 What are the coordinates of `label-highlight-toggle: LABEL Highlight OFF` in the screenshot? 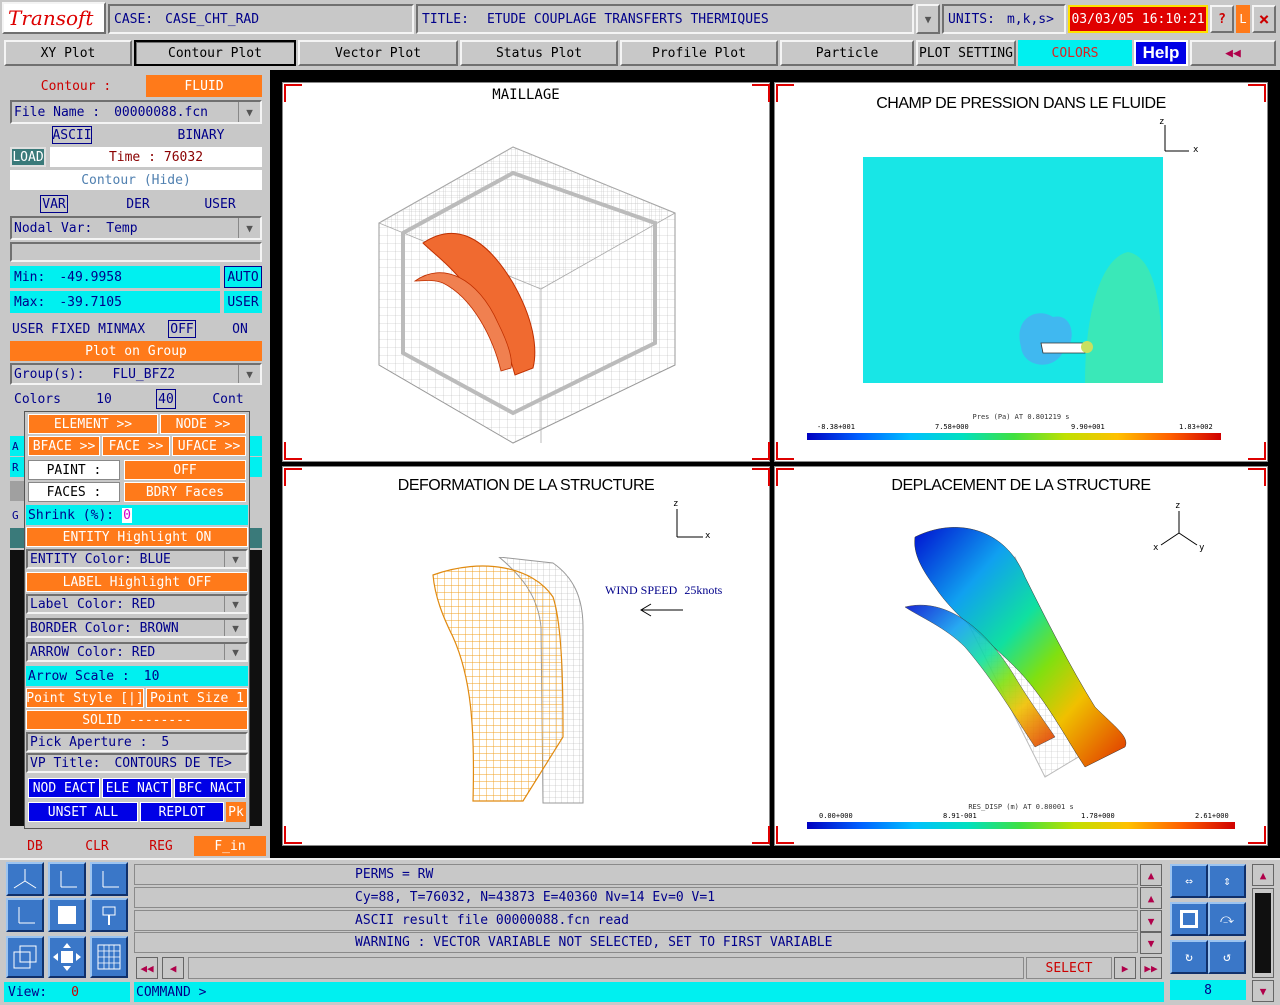 It's located at (137, 582).